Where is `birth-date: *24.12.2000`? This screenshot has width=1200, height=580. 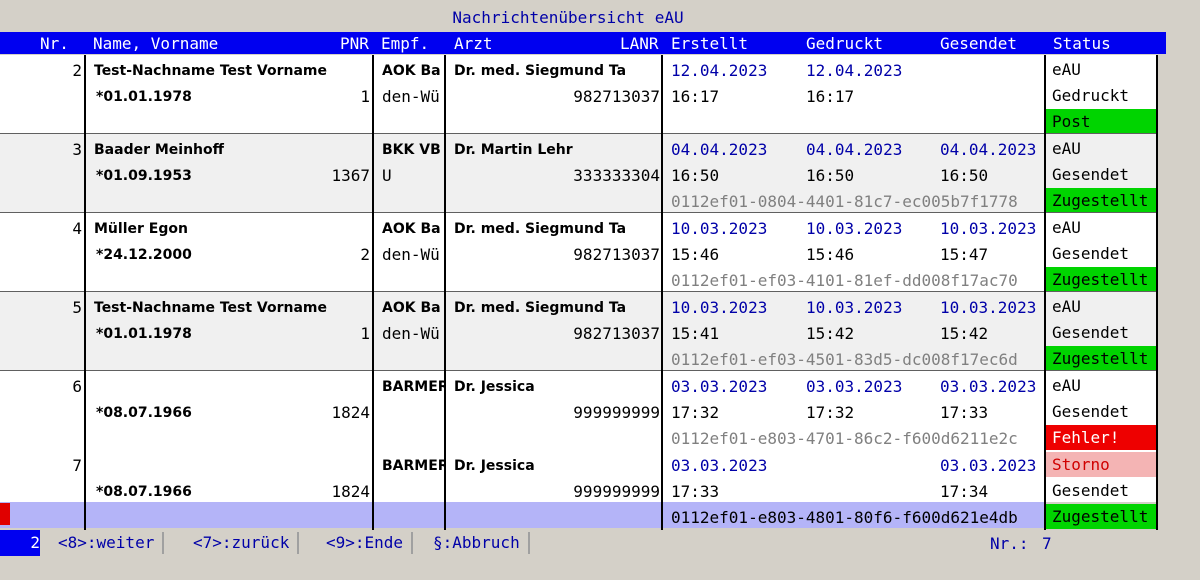 birth-date: *24.12.2000 is located at coordinates (144, 255).